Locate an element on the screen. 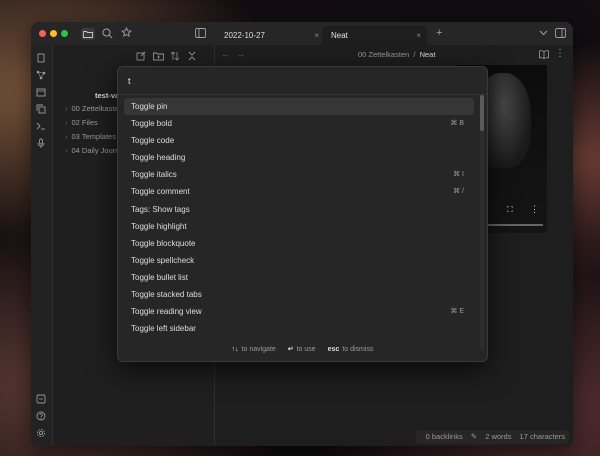  ribbon-microphone-button is located at coordinates (41, 144).